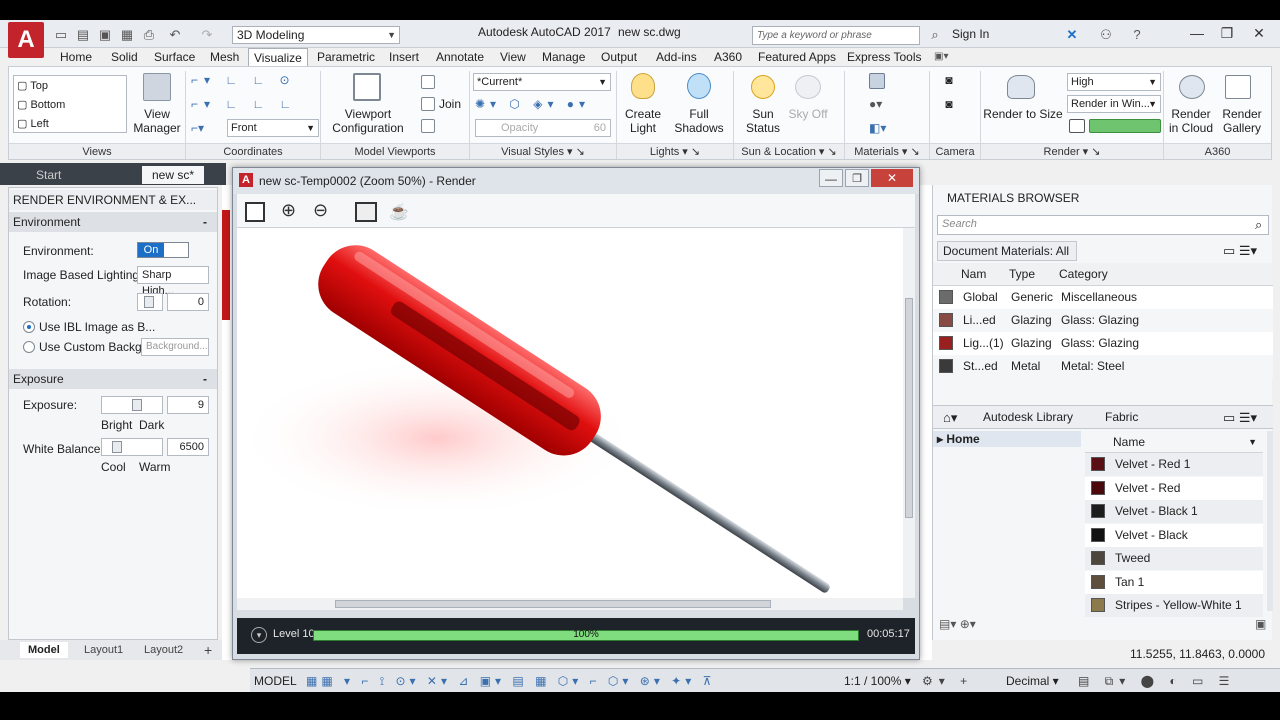  I want to click on render-cloud-button: Render in Cloud, so click(1191, 121).